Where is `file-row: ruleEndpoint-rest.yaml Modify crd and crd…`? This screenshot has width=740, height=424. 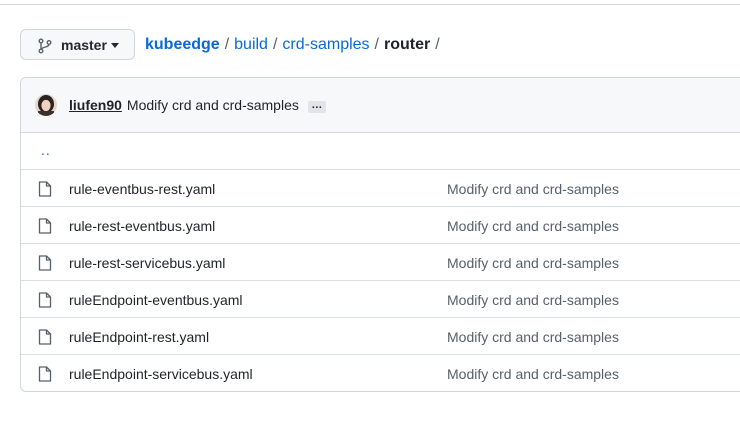 file-row: ruleEndpoint-rest.yaml Modify crd and crd… is located at coordinates (380, 335).